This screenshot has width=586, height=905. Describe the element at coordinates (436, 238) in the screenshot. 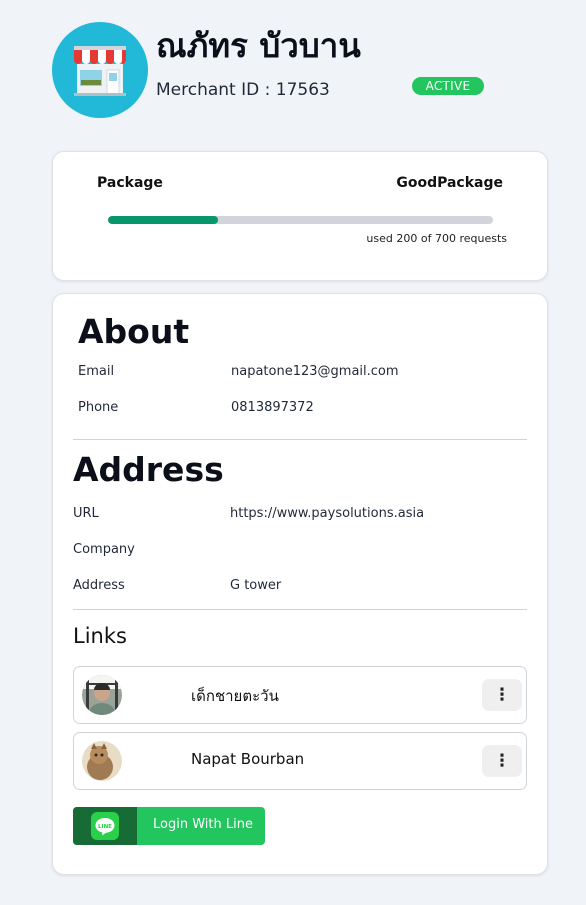

I see `usage-text: used 200 of 700 requests` at that location.